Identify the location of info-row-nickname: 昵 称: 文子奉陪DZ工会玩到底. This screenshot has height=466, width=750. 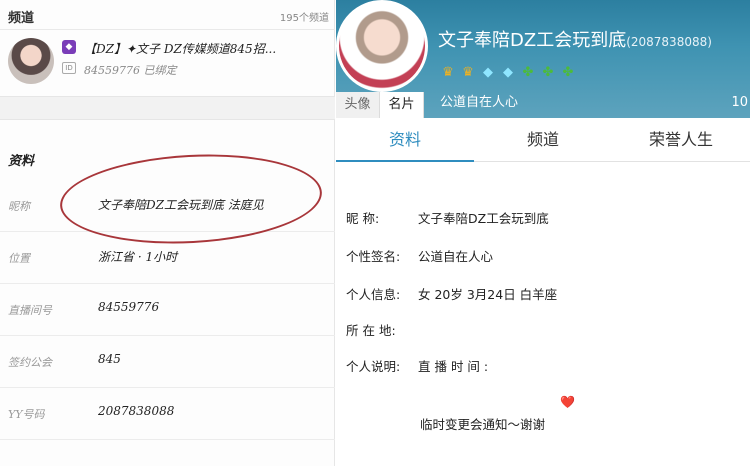
(447, 217).